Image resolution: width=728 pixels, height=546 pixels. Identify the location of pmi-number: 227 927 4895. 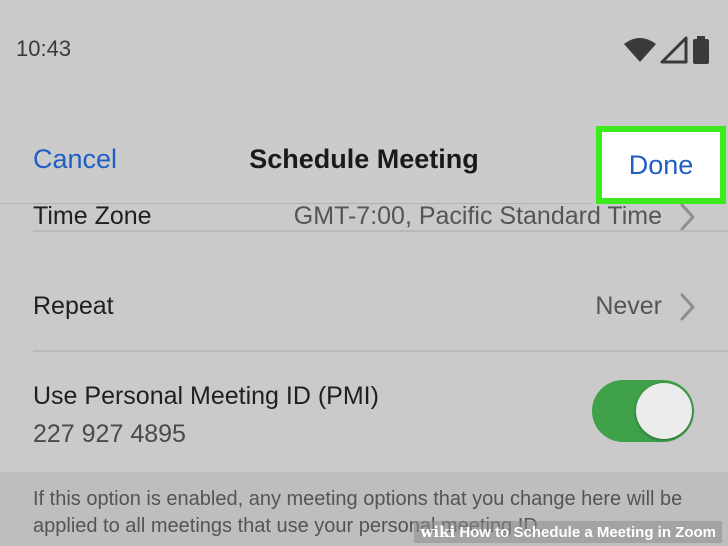
(109, 434).